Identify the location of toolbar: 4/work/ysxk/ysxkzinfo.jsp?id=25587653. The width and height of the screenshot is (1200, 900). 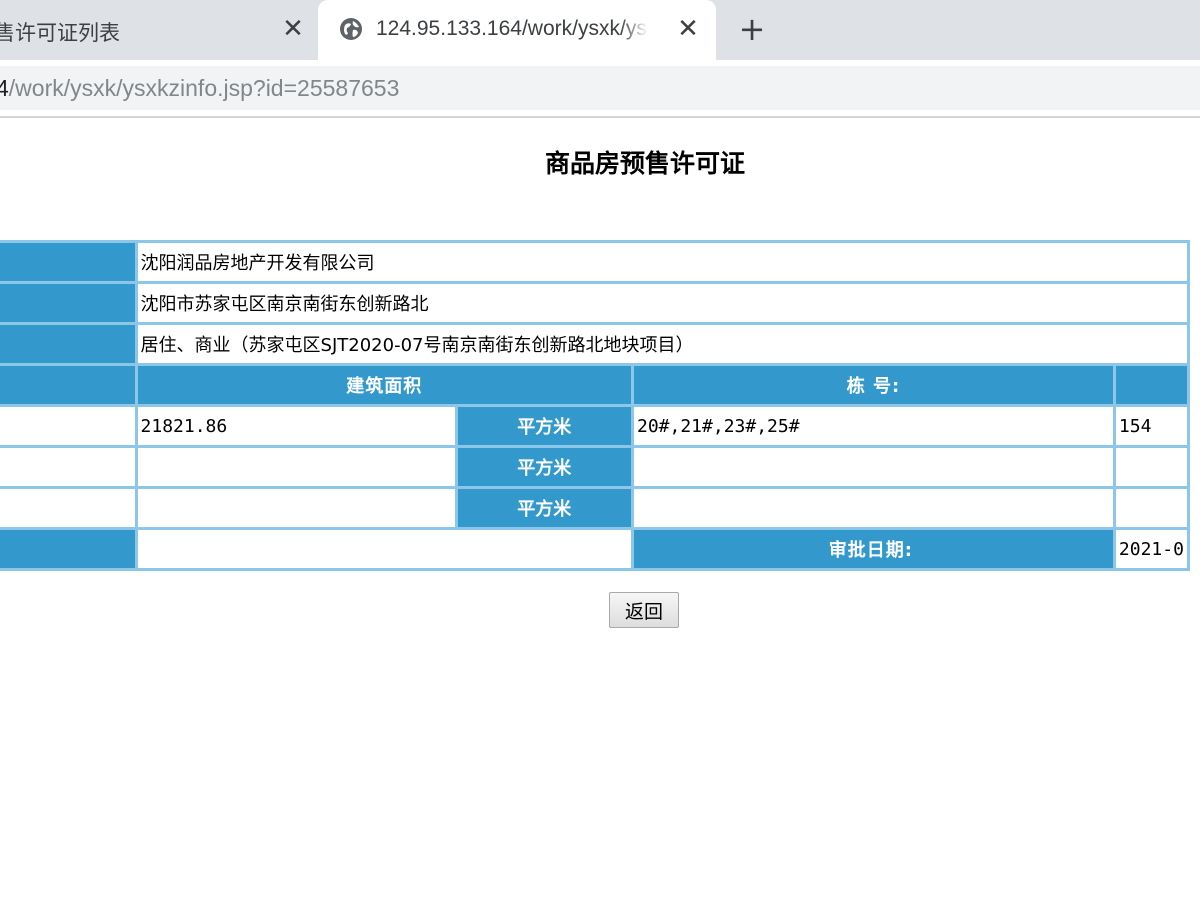
(600, 89).